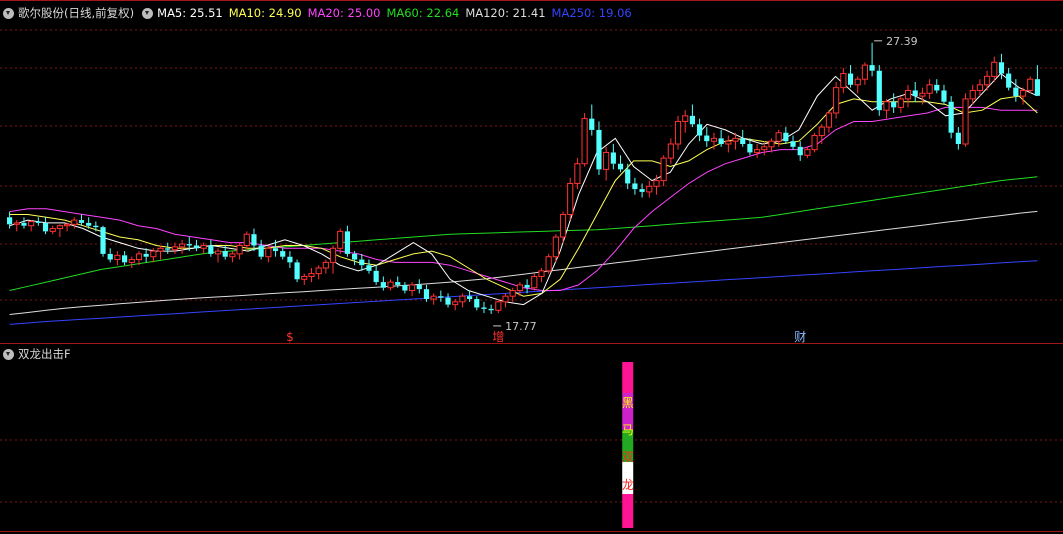  I want to click on signal-bar-segment, so click(628, 377).